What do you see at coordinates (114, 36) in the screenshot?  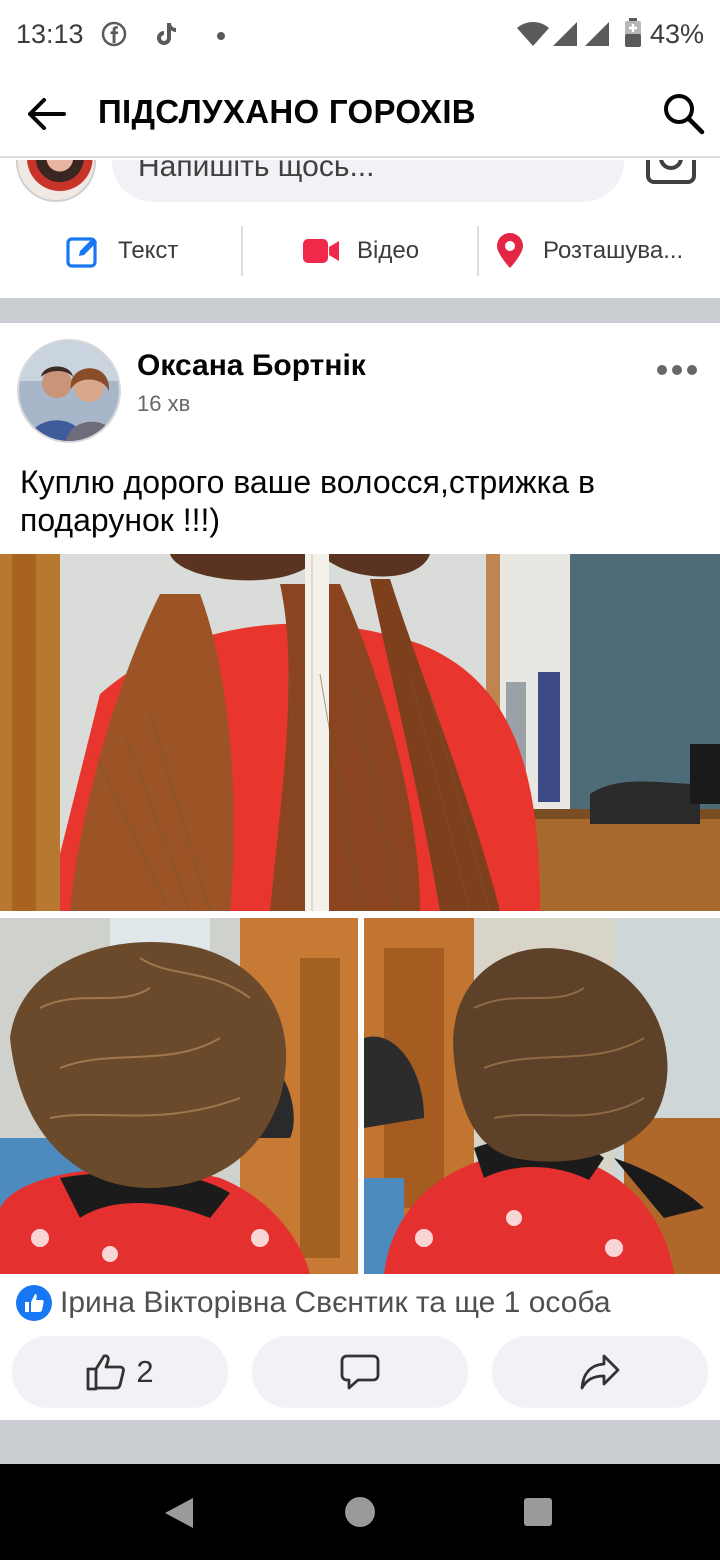 I see `facebook-icon` at bounding box center [114, 36].